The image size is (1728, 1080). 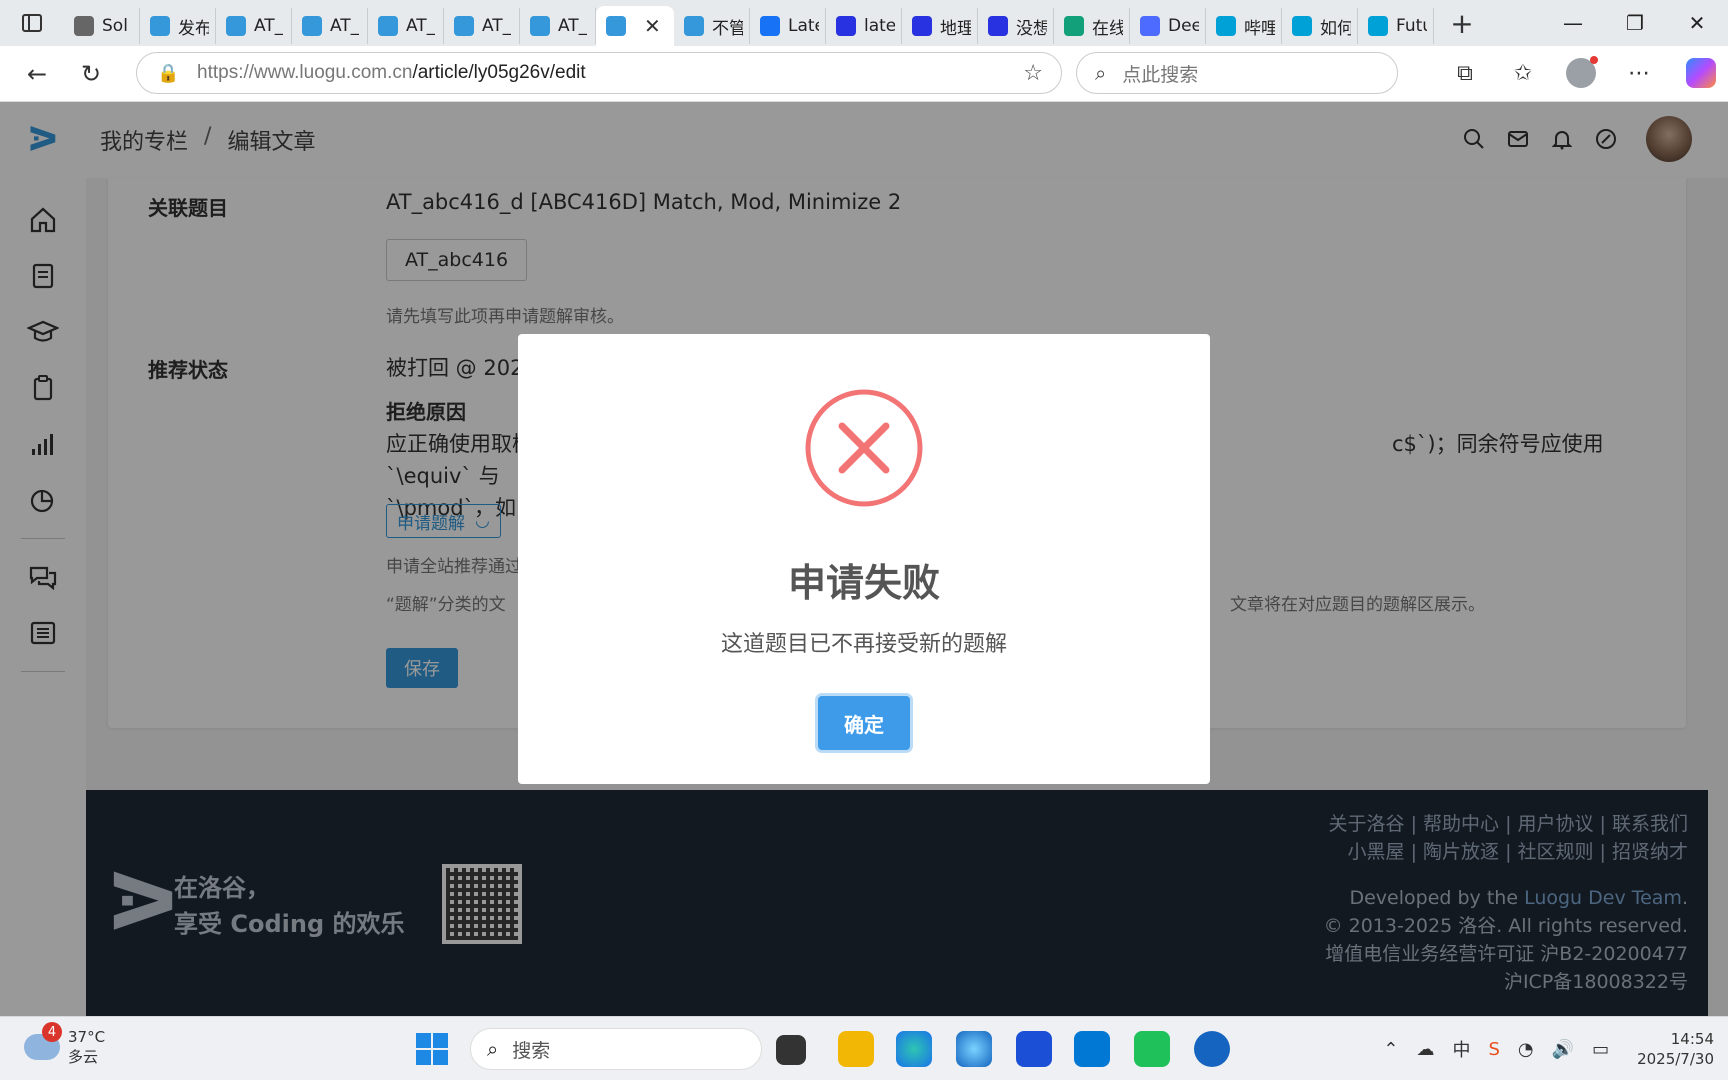 What do you see at coordinates (65, 1044) in the screenshot?
I see `weather-widget: 4 37°C 多云` at bounding box center [65, 1044].